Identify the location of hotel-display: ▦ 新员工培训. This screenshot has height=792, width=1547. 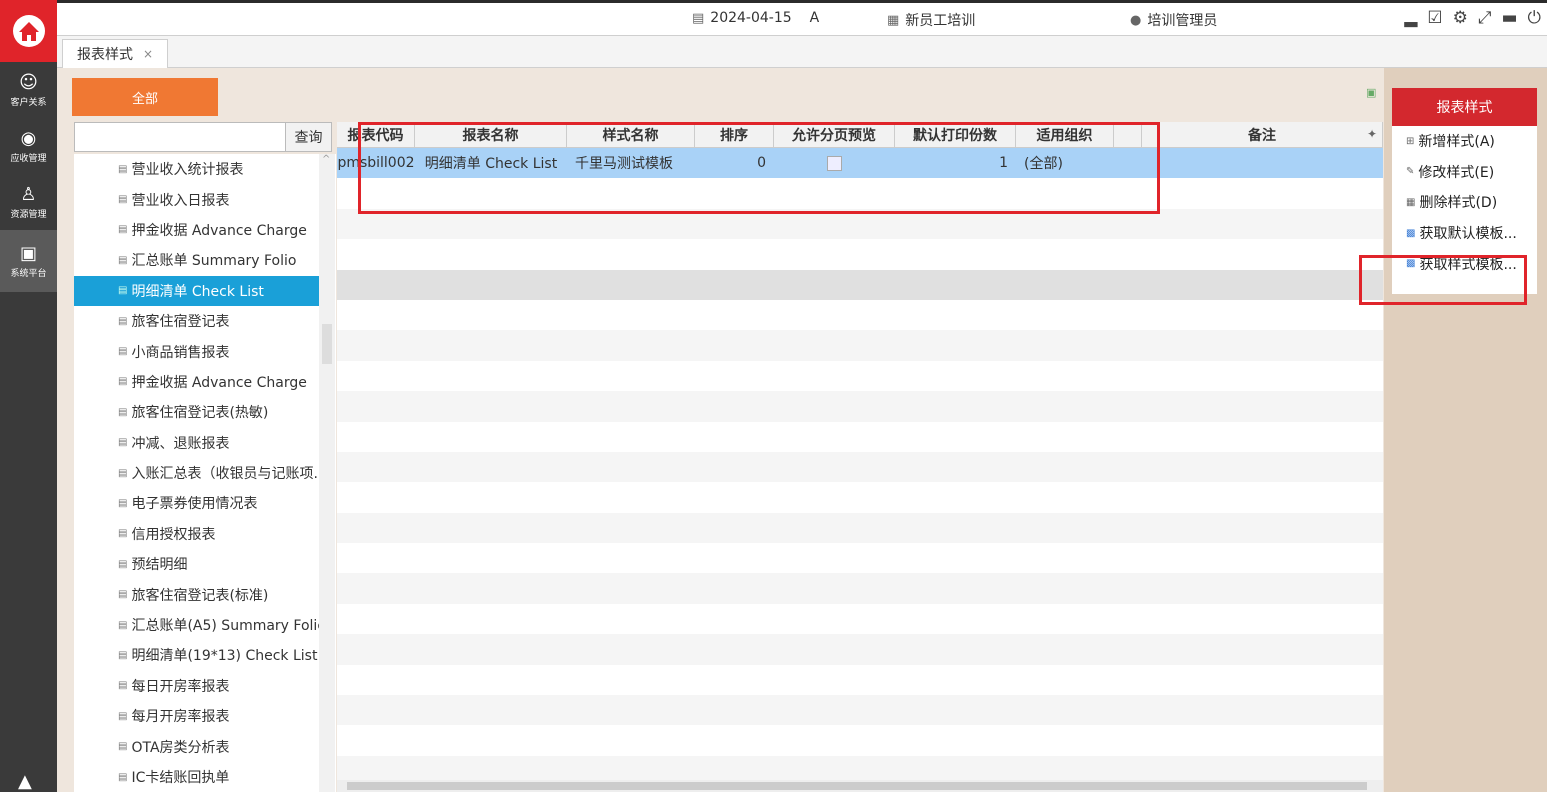
(931, 20).